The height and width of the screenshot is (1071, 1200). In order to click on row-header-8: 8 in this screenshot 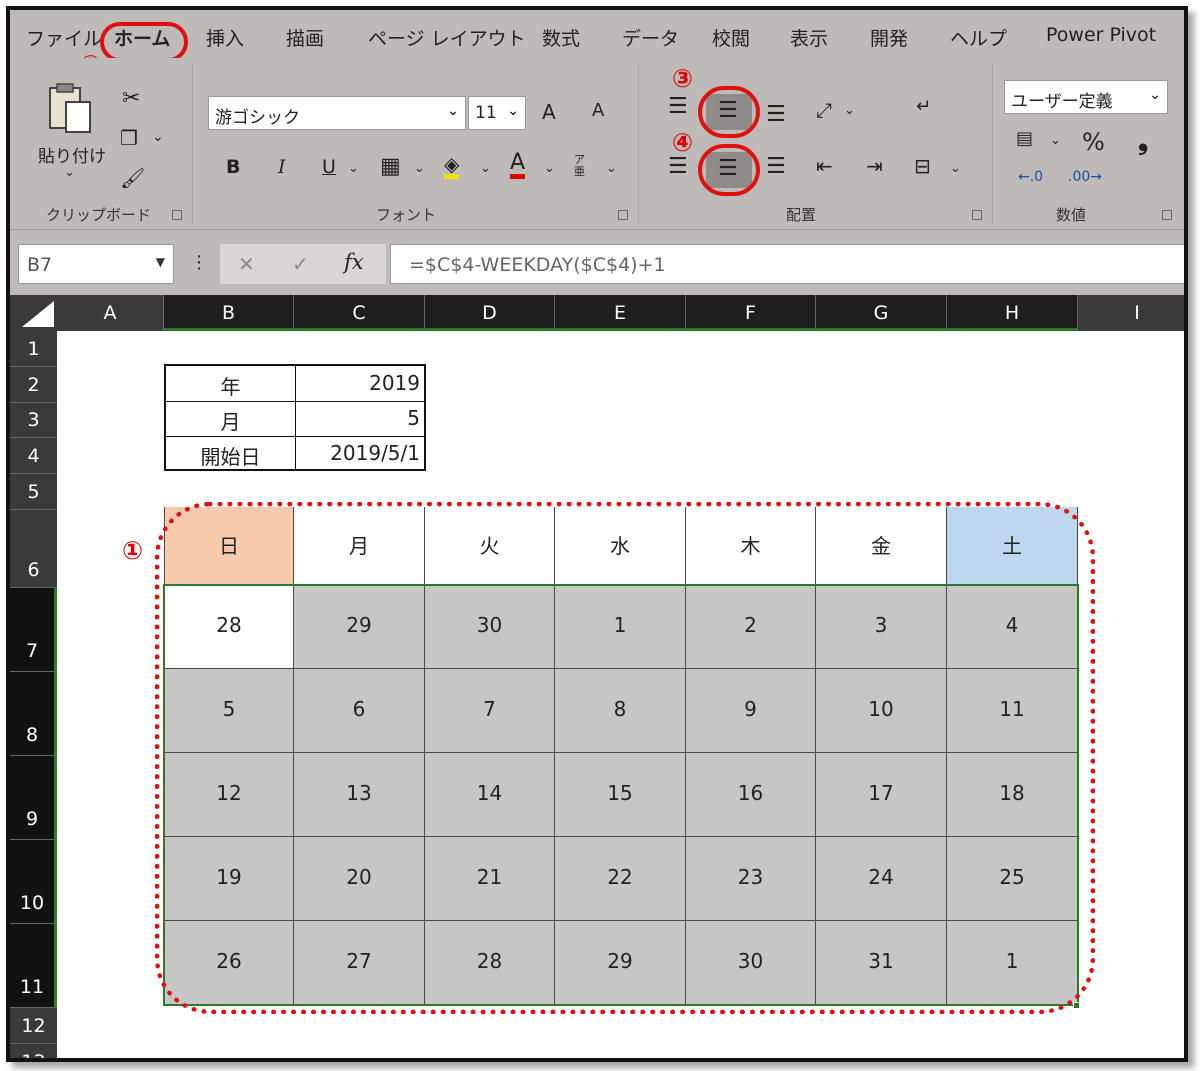, I will do `click(33, 714)`.